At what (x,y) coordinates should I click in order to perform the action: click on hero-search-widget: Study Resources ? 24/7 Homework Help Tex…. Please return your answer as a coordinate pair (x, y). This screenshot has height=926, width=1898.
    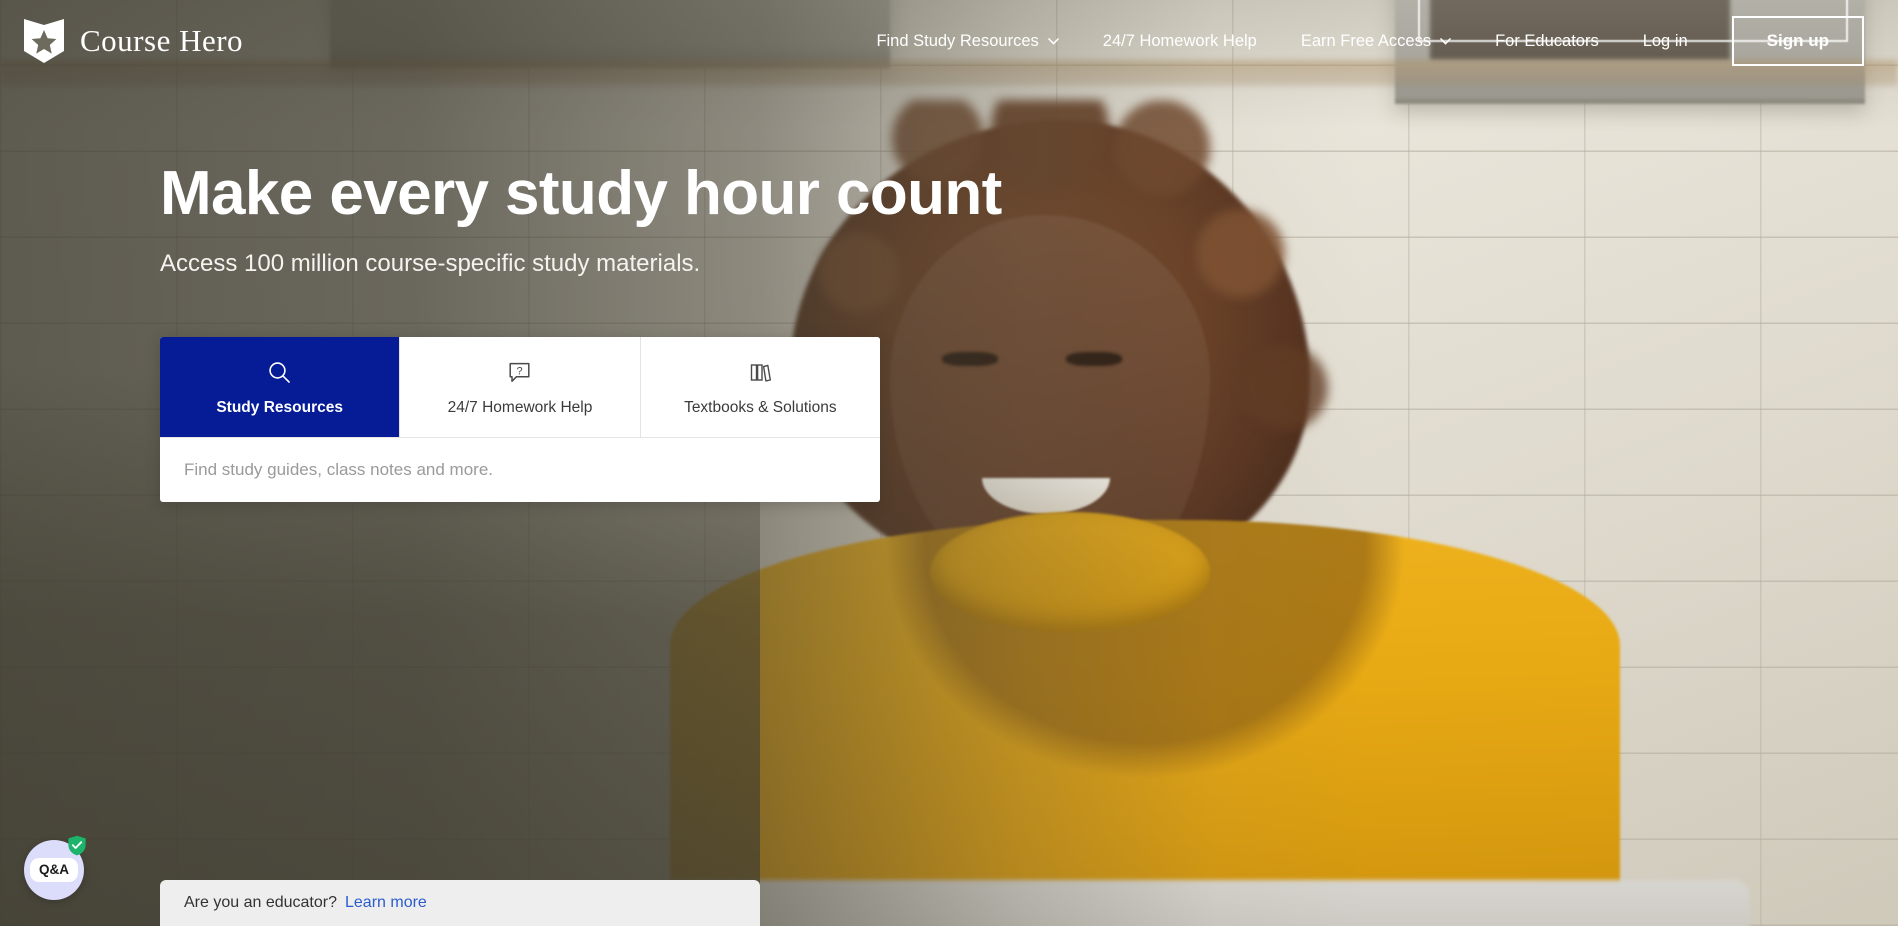
    Looking at the image, I should click on (520, 419).